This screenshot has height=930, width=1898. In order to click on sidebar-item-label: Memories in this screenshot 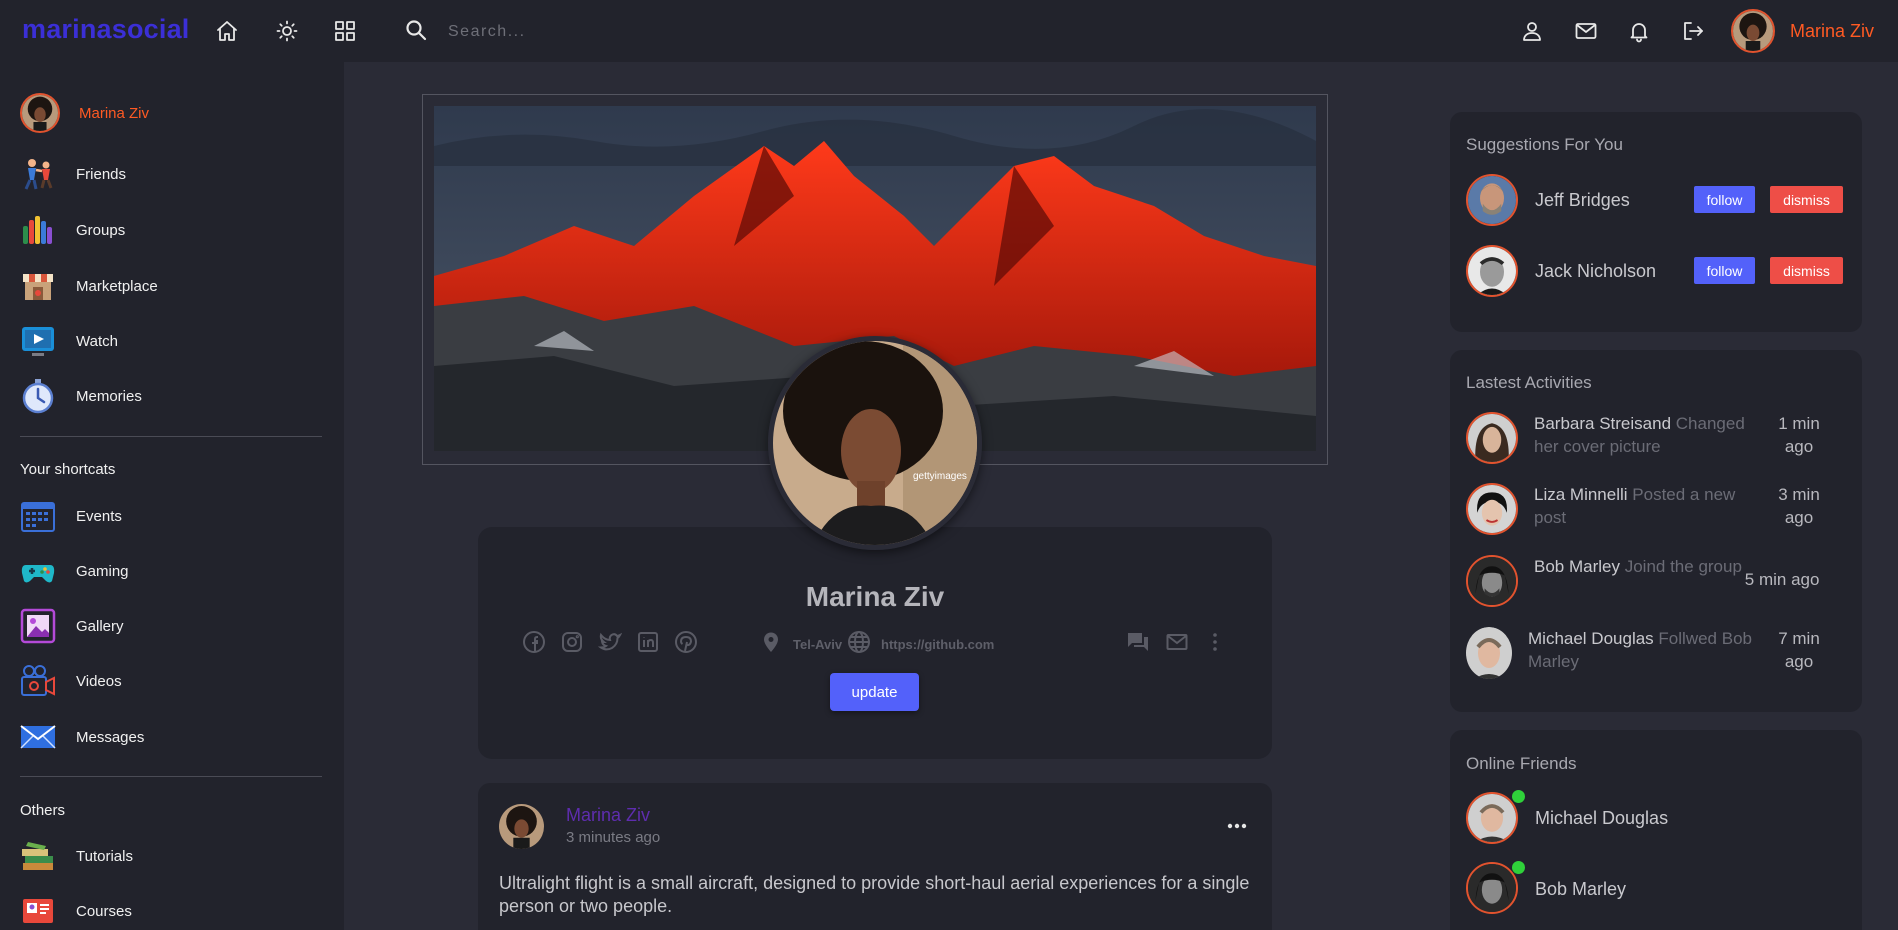, I will do `click(109, 396)`.